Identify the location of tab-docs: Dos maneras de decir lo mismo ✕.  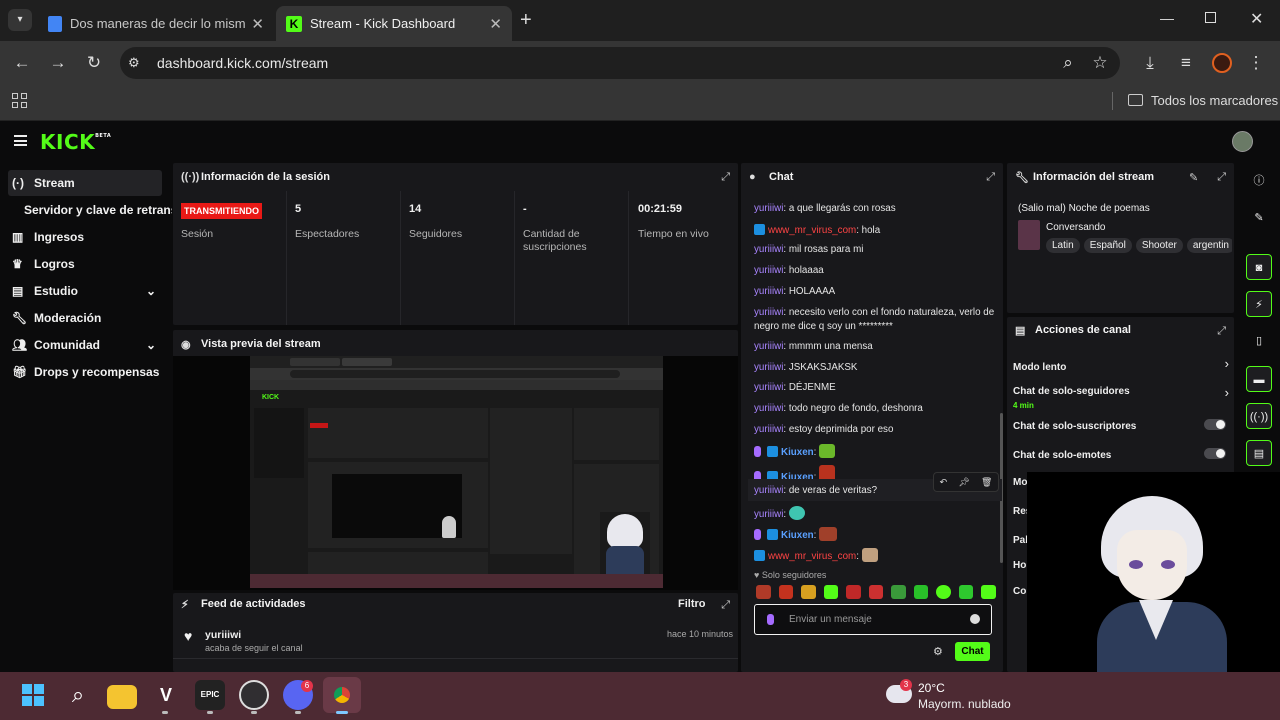
(156, 23).